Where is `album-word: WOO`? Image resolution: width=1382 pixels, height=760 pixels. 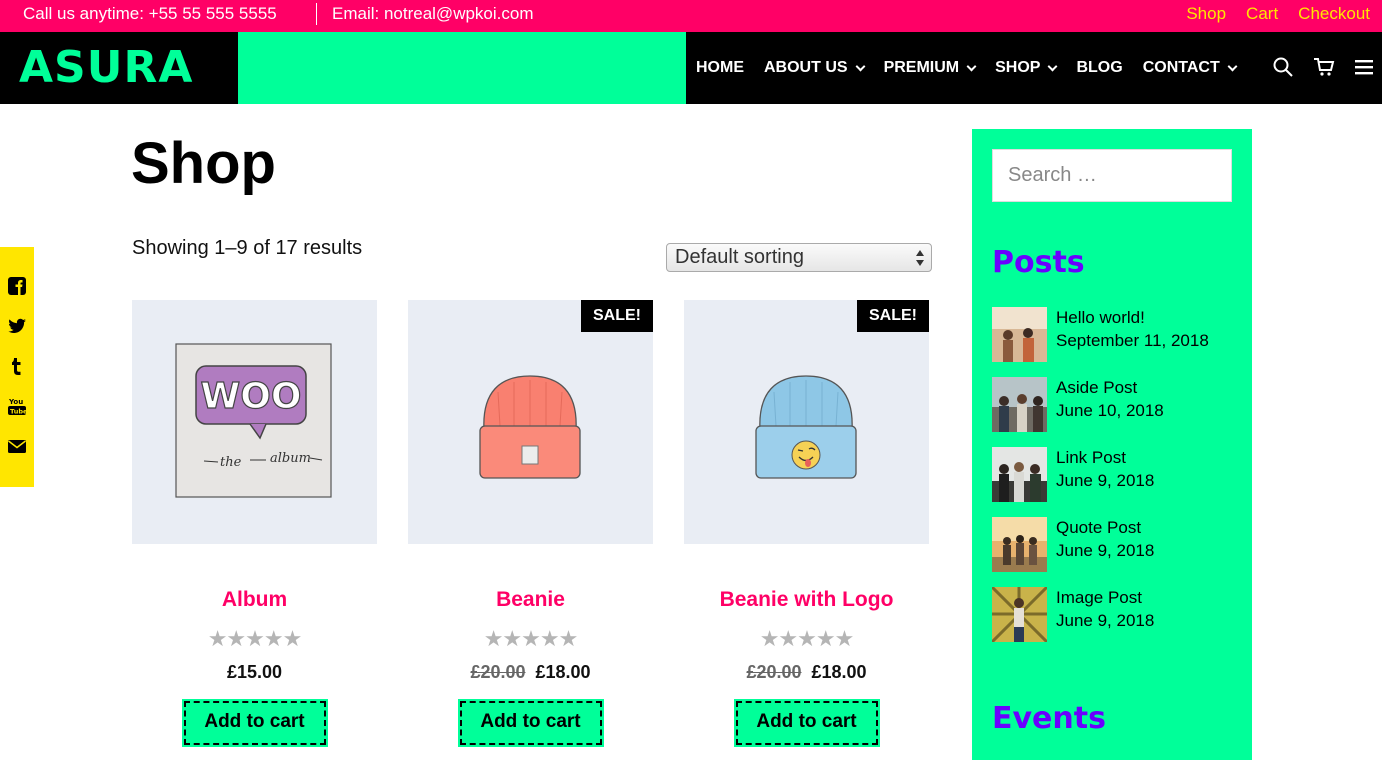
album-word: WOO is located at coordinates (251, 396).